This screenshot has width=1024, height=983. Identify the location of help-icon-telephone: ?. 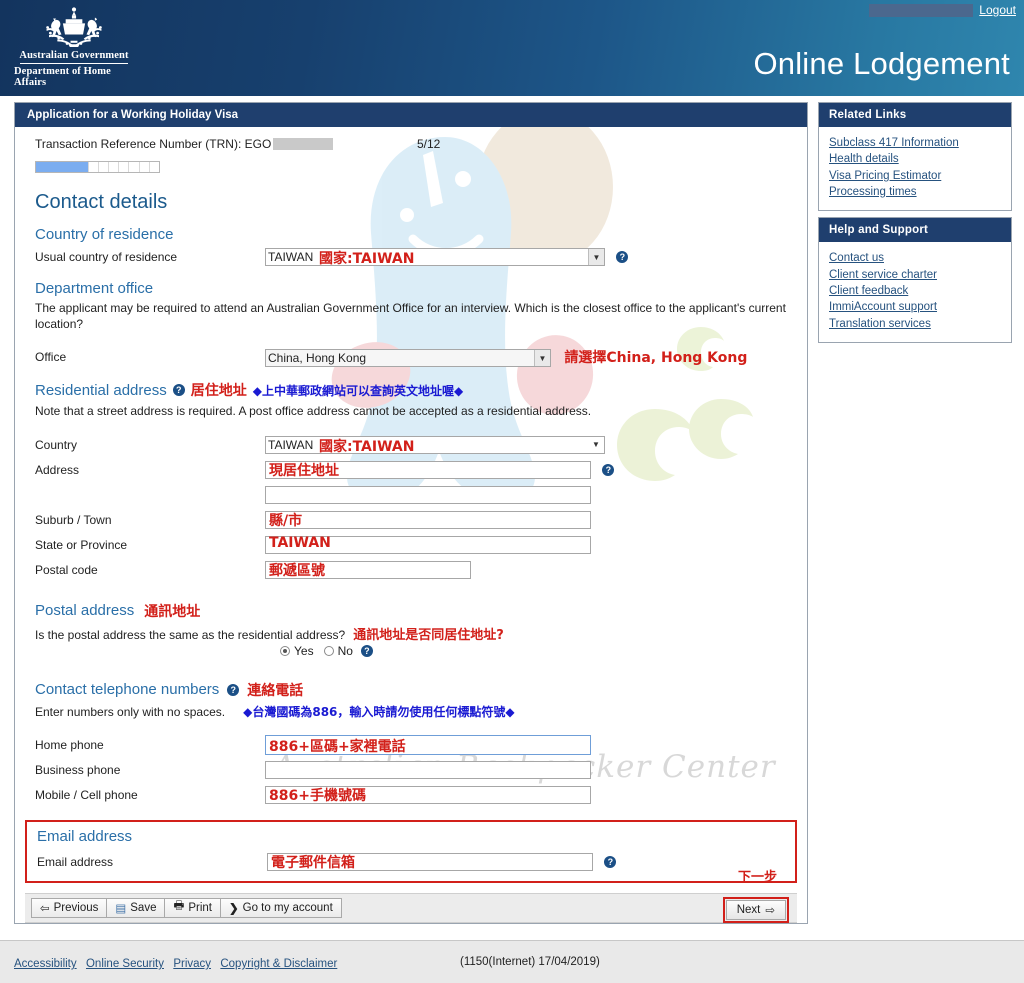
(233, 689).